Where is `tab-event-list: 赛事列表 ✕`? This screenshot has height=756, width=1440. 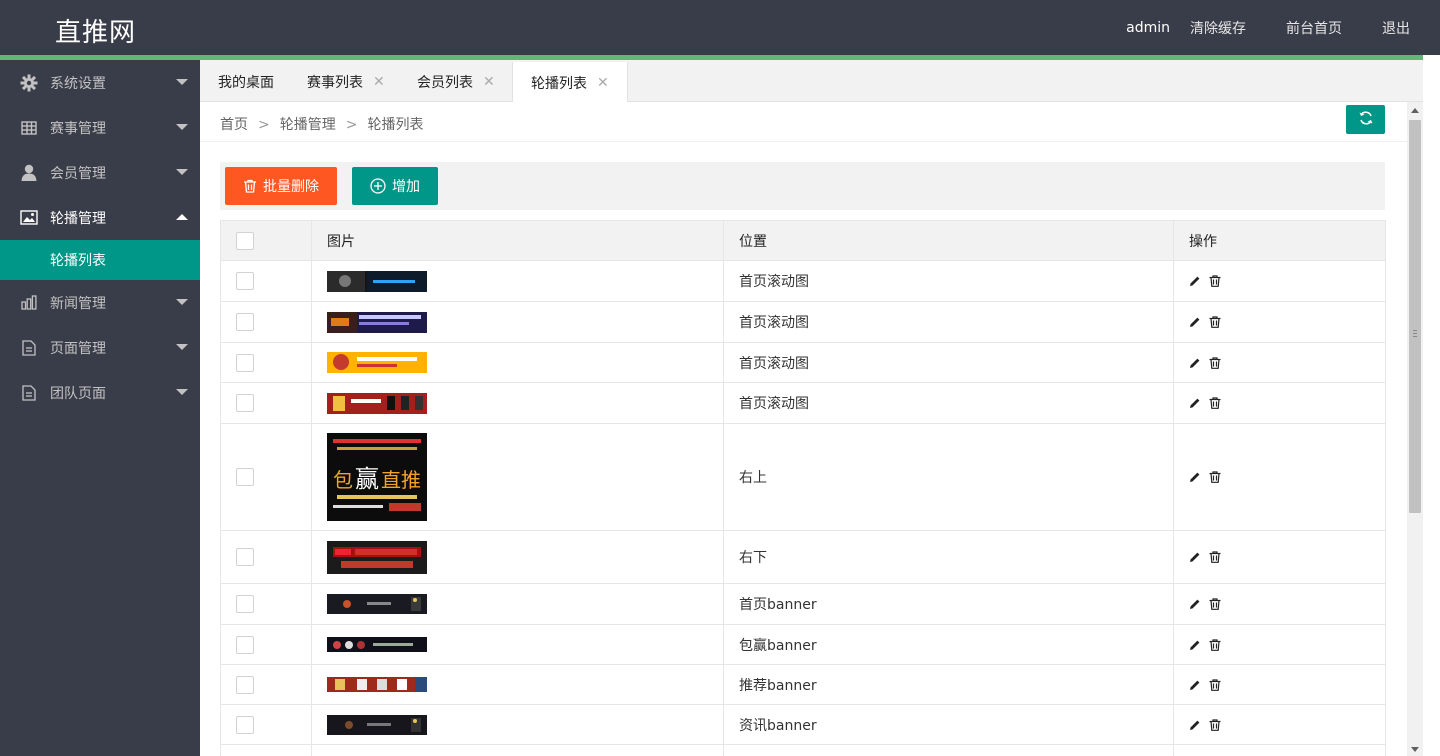 tab-event-list: 赛事列表 ✕ is located at coordinates (346, 82).